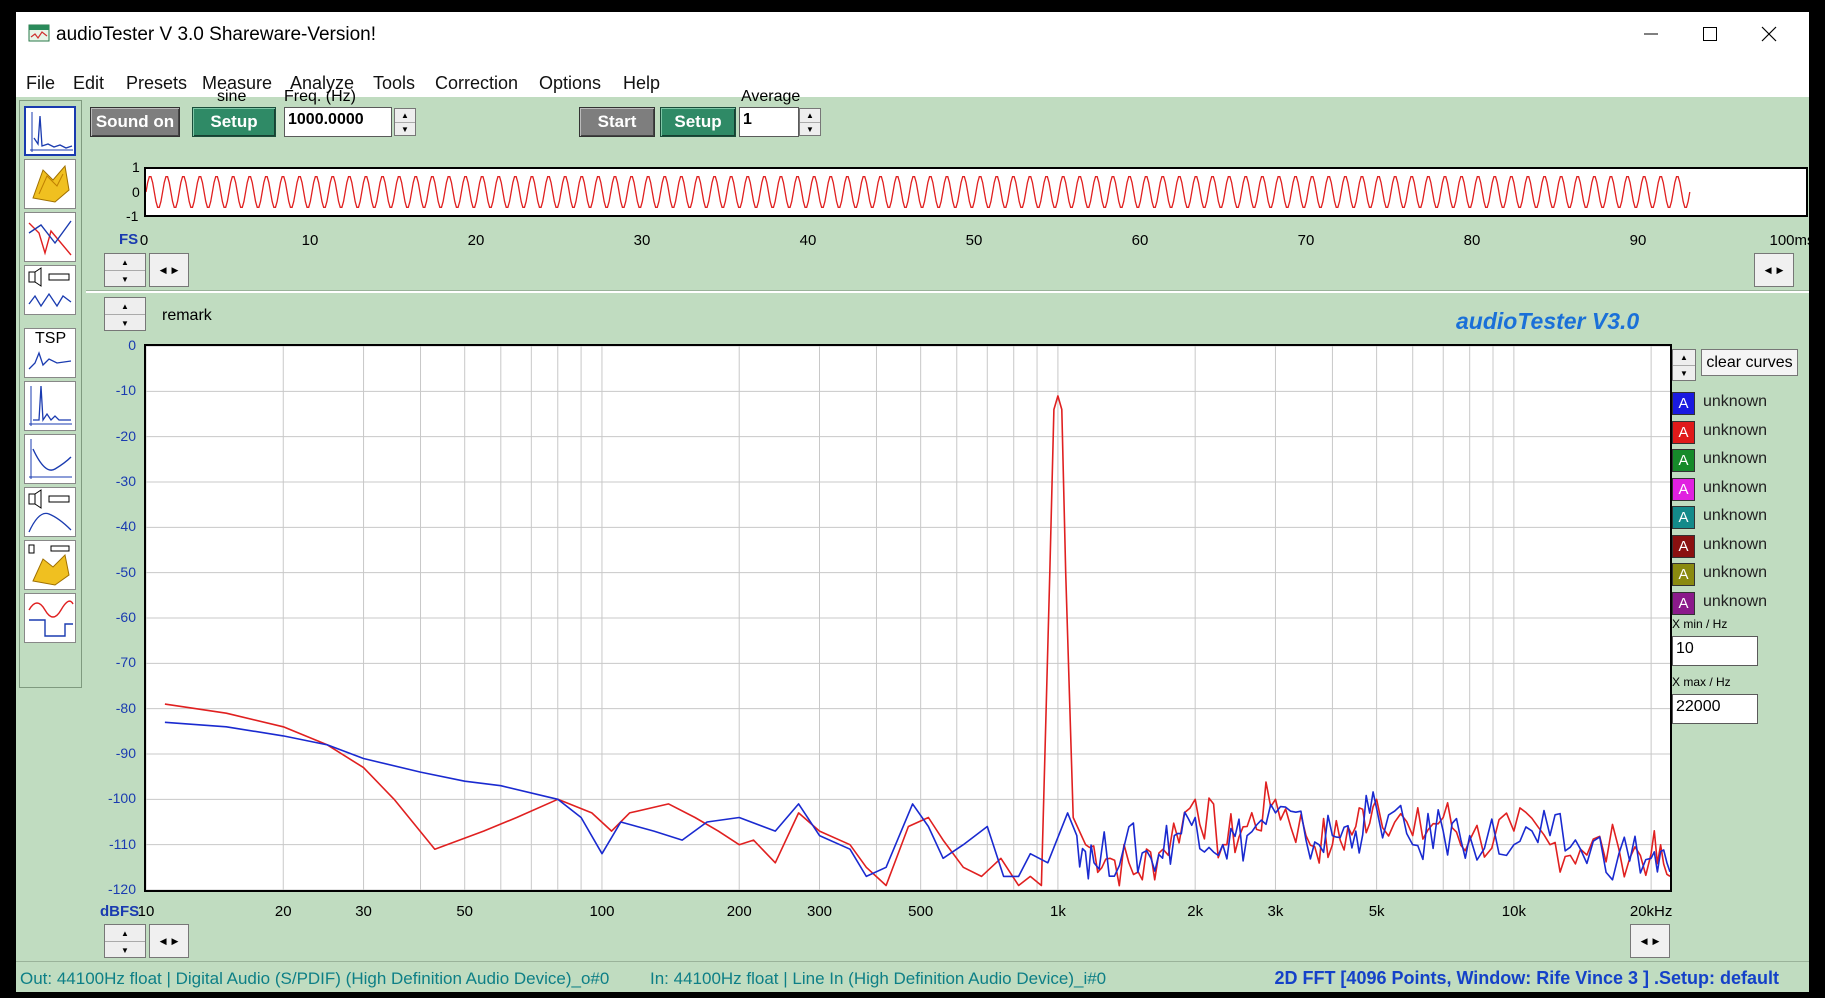 The image size is (1825, 998). I want to click on average-spinner: ▲ ▼, so click(810, 122).